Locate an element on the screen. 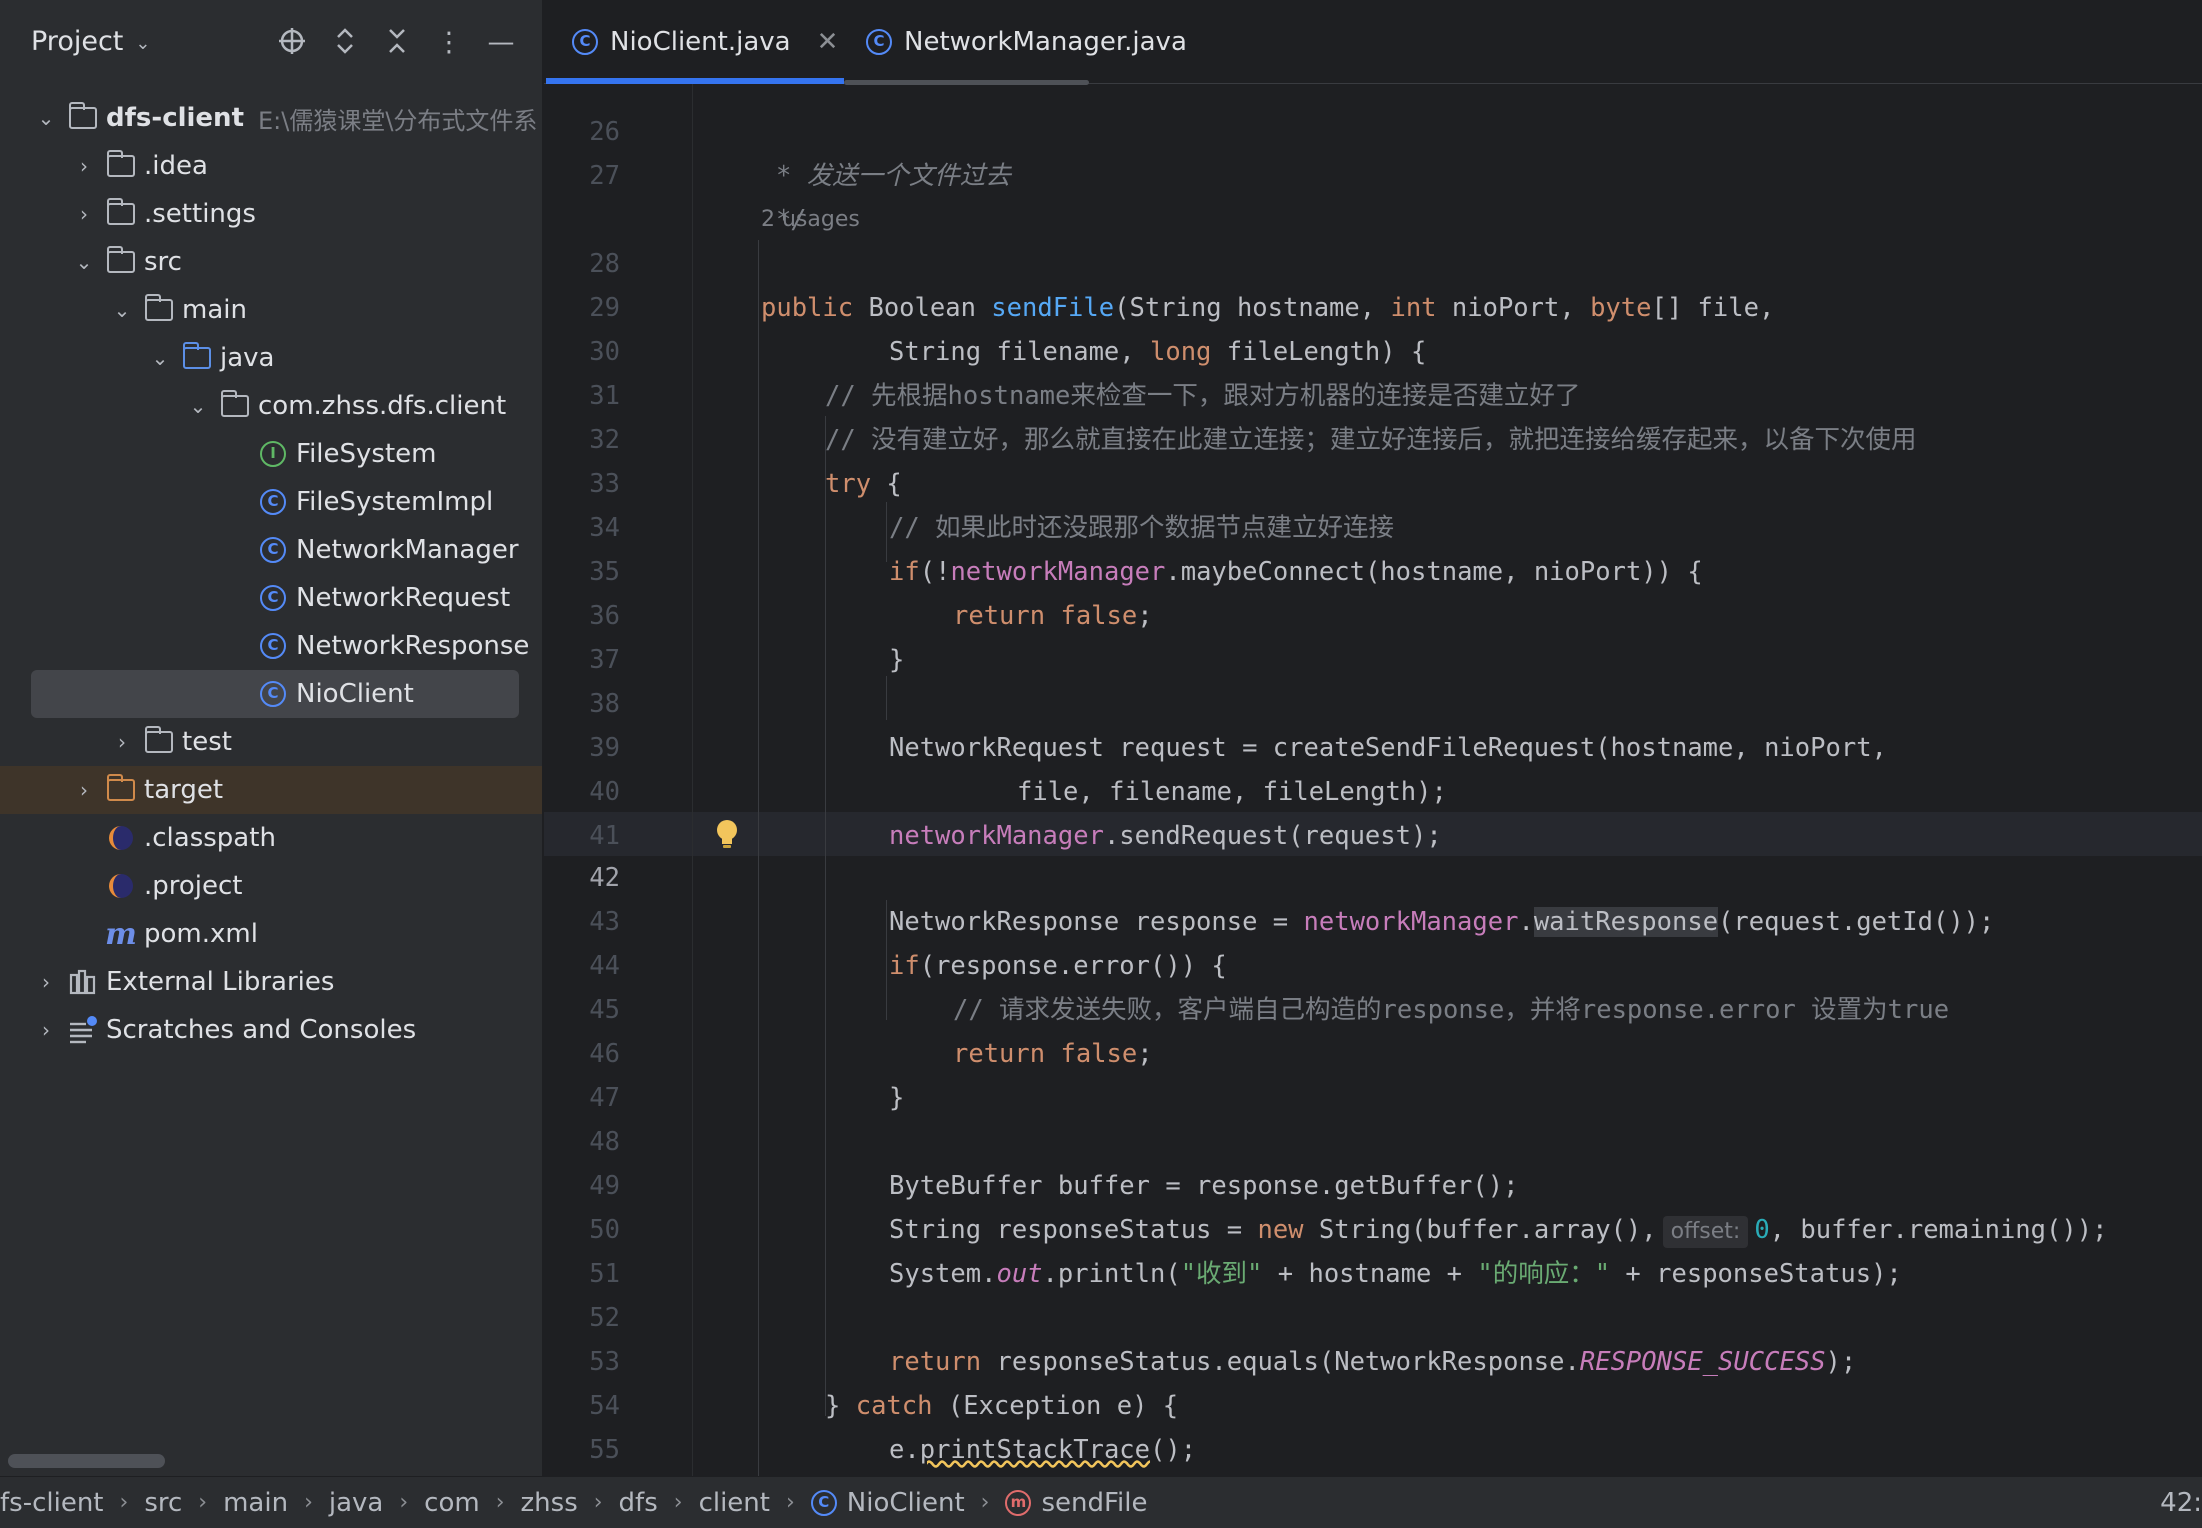  code-line-45: 45 return false; is located at coordinates (1373, 1006).